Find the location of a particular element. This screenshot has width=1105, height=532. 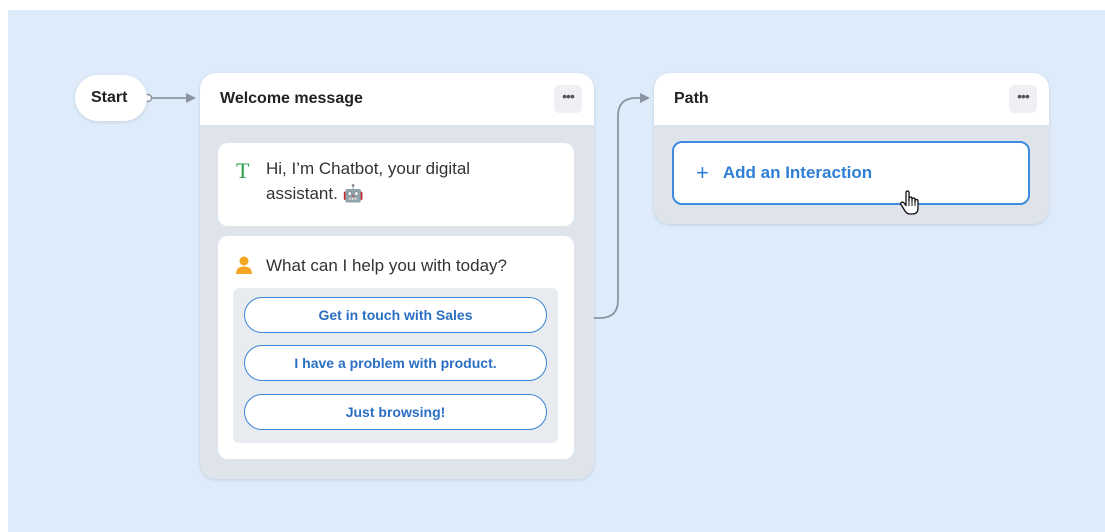

add-interaction-button: + Add an Interaction is located at coordinates (851, 173).